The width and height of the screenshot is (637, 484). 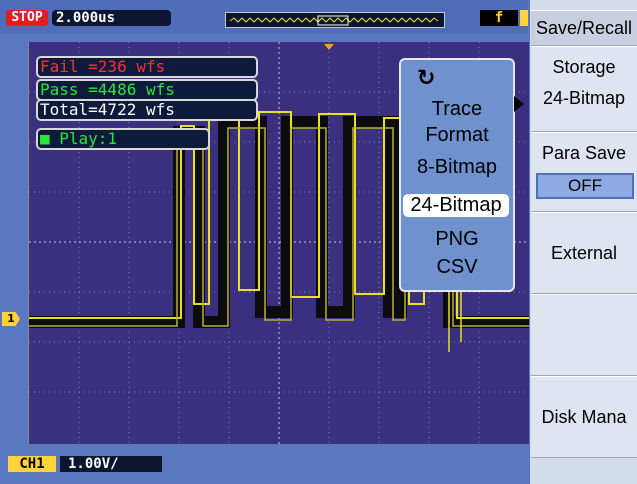 What do you see at coordinates (11, 319) in the screenshot?
I see `channel1-level-marker: 1` at bounding box center [11, 319].